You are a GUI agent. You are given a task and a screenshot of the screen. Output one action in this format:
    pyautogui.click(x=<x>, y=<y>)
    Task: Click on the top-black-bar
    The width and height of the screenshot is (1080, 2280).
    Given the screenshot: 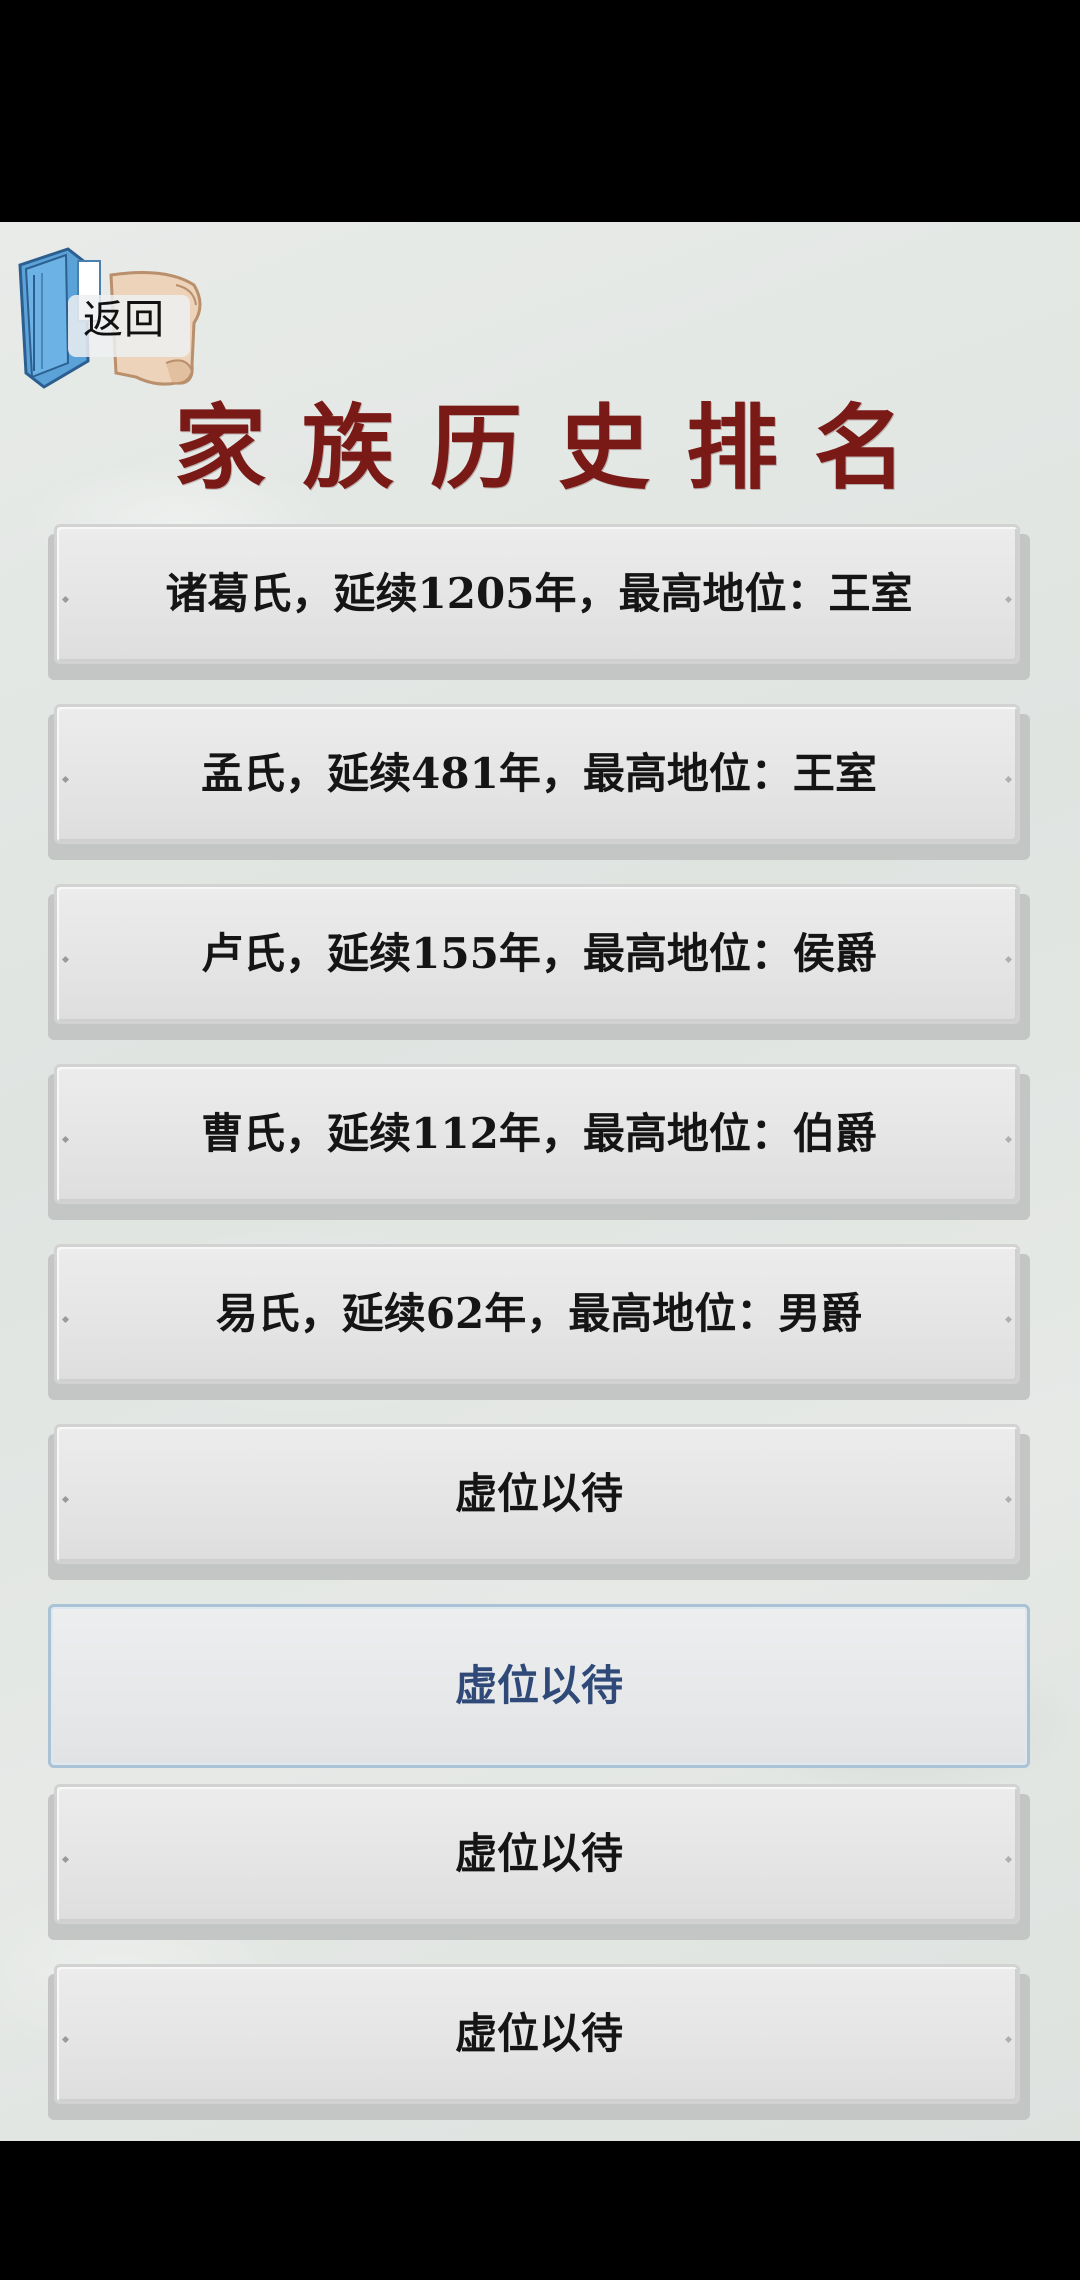 What is the action you would take?
    pyautogui.click(x=540, y=111)
    